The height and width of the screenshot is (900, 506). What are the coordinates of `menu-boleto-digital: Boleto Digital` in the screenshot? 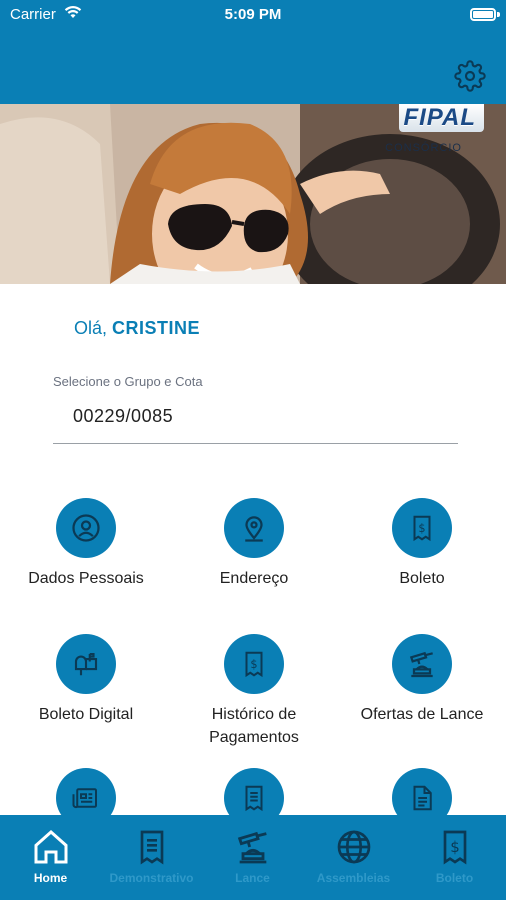 It's located at (86, 680).